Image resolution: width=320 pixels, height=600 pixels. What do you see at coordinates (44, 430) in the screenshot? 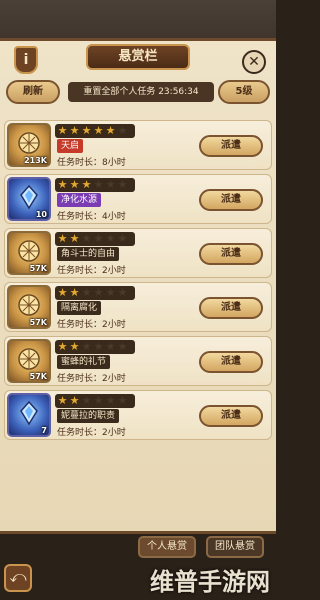
I see `reward-amount: 7` at bounding box center [44, 430].